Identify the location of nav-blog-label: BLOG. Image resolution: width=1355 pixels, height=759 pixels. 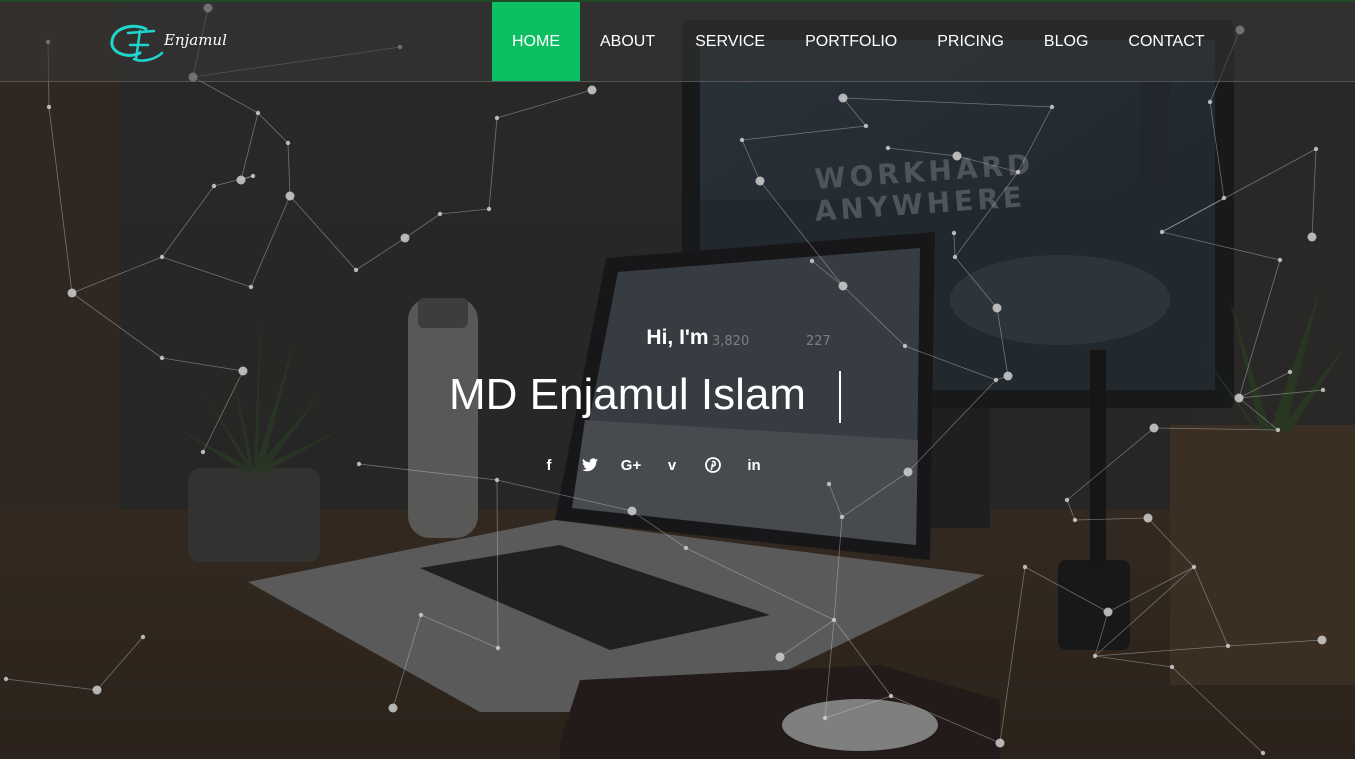
(1066, 41).